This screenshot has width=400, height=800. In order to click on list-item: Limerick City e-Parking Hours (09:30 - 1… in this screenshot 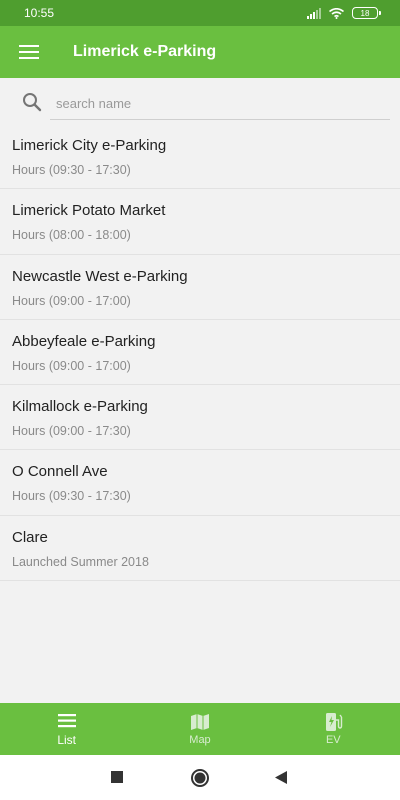, I will do `click(200, 157)`.